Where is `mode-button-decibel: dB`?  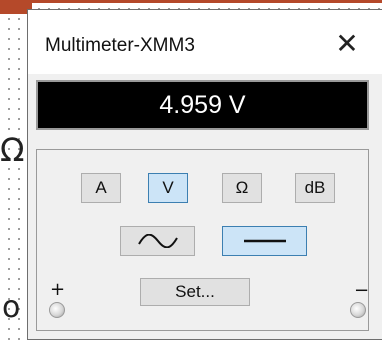 mode-button-decibel: dB is located at coordinates (315, 188).